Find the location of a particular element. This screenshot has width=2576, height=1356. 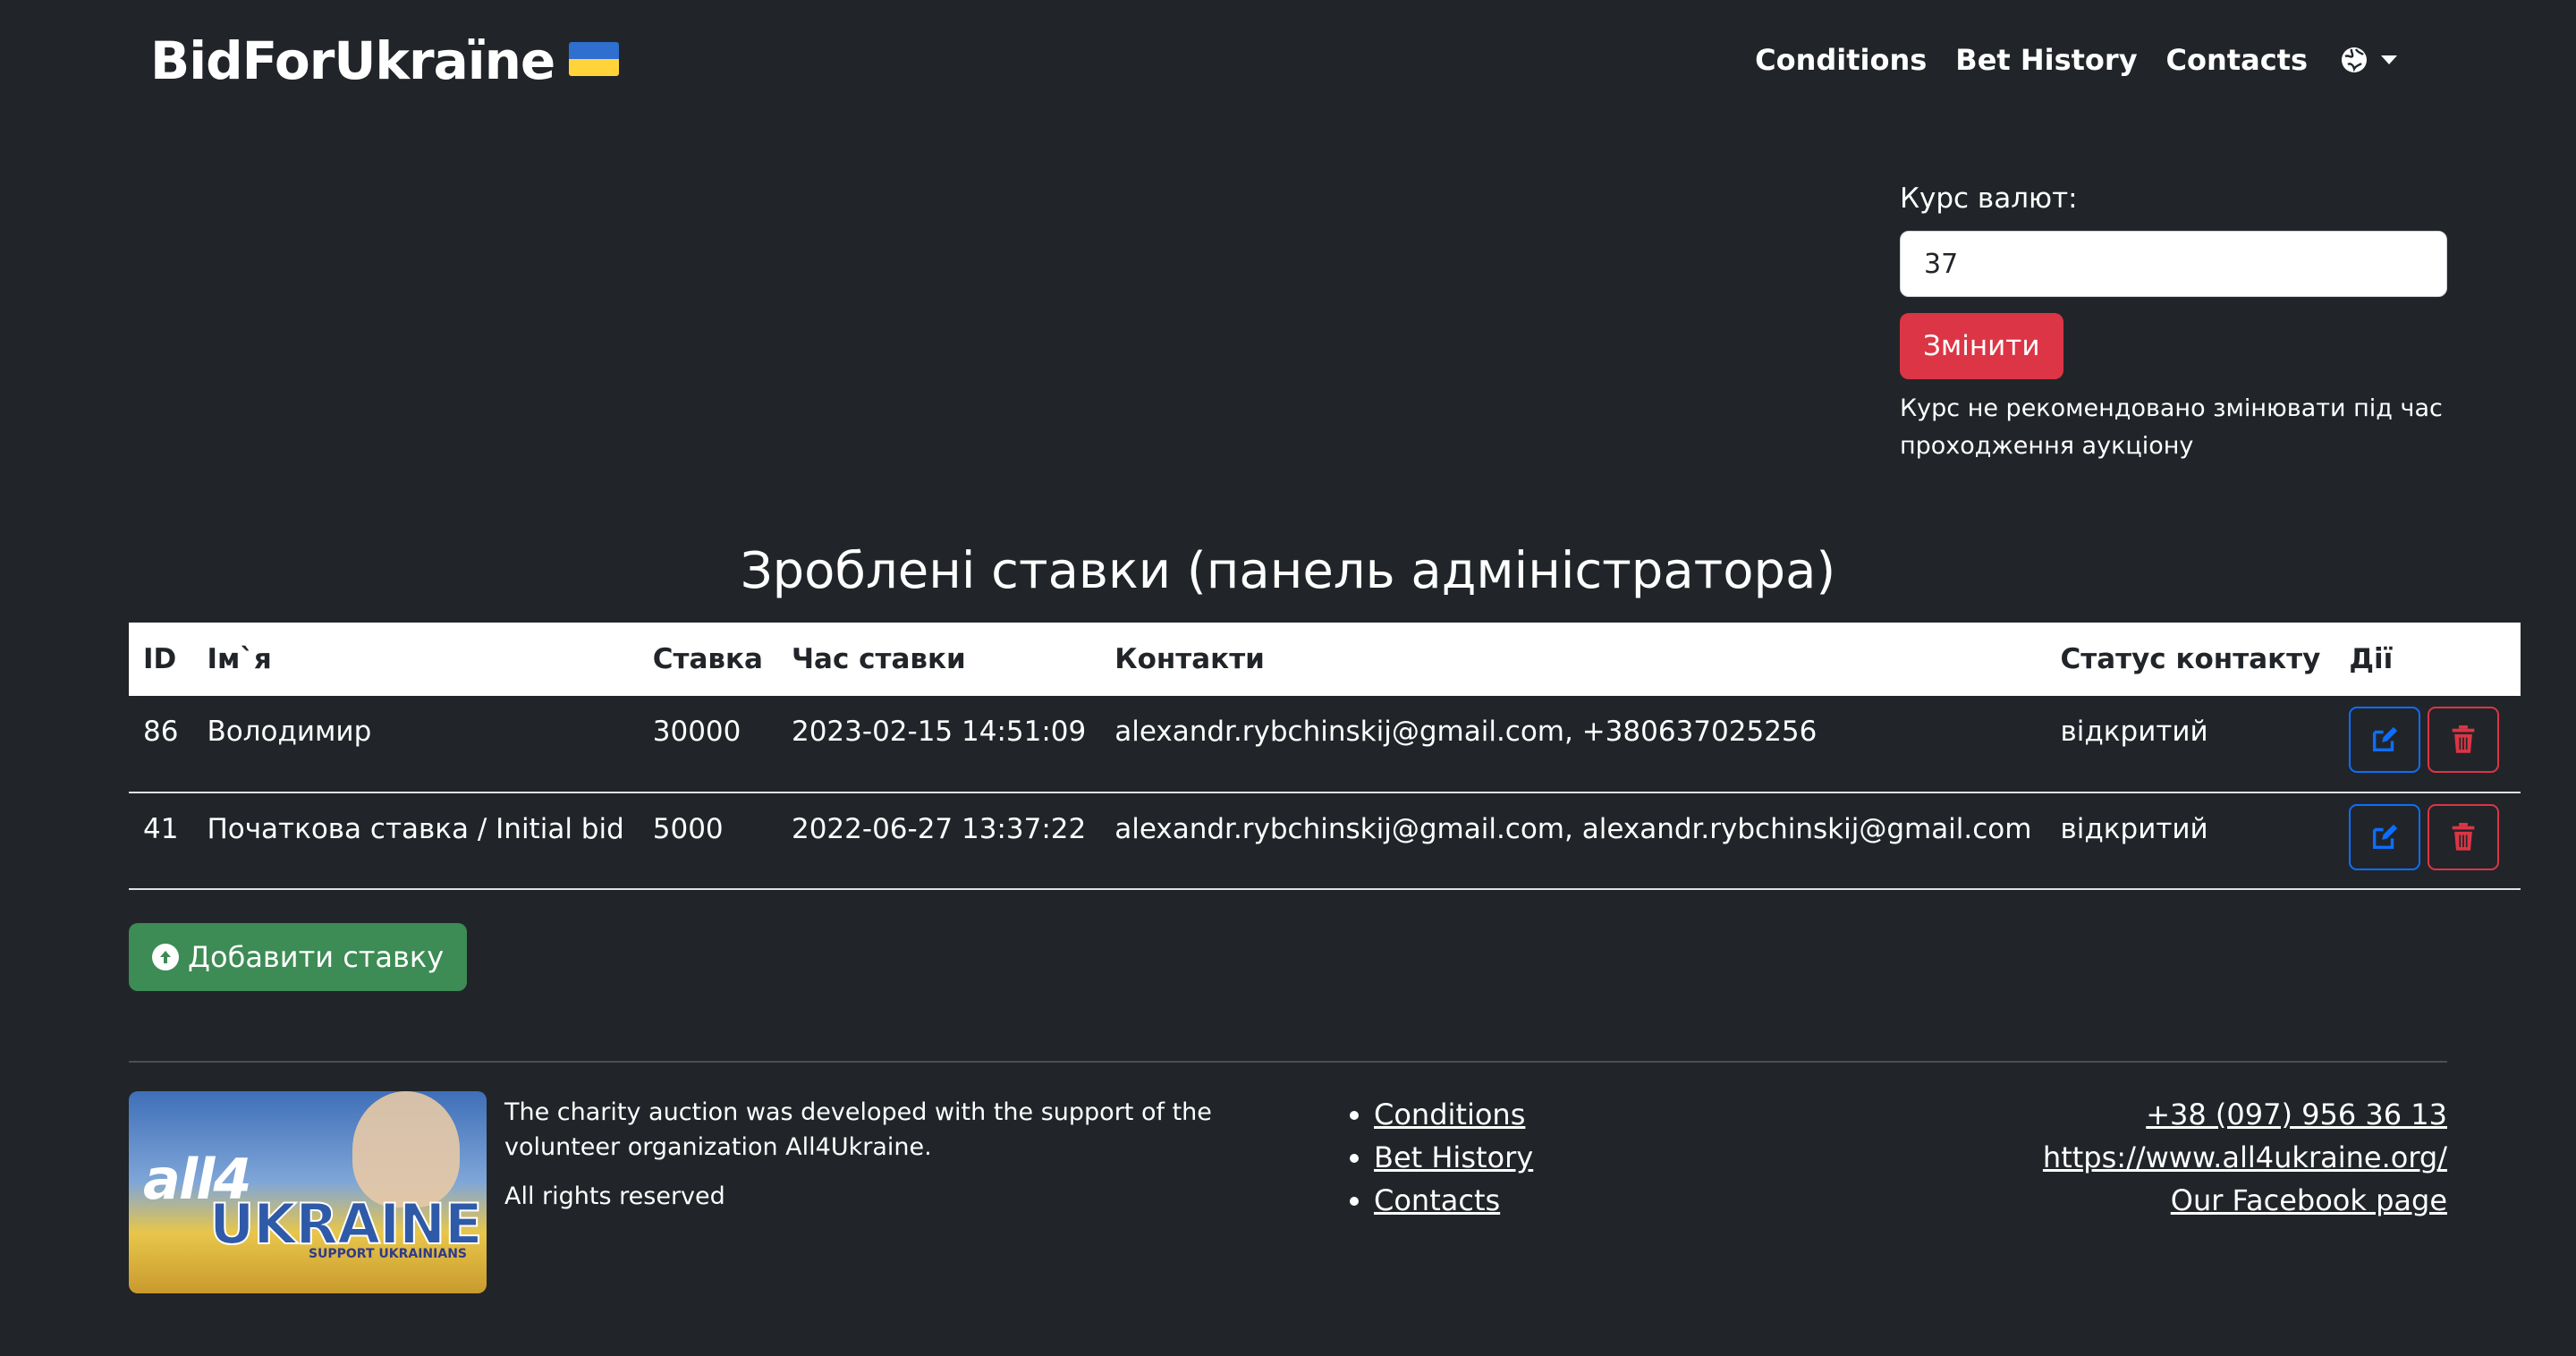

footer-rights: All rights reserved is located at coordinates (614, 1196).